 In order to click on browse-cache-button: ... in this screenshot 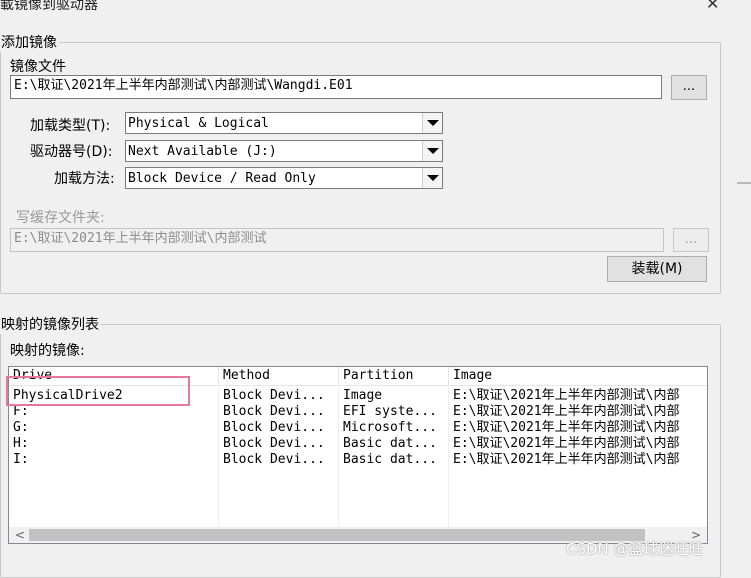, I will do `click(691, 240)`.